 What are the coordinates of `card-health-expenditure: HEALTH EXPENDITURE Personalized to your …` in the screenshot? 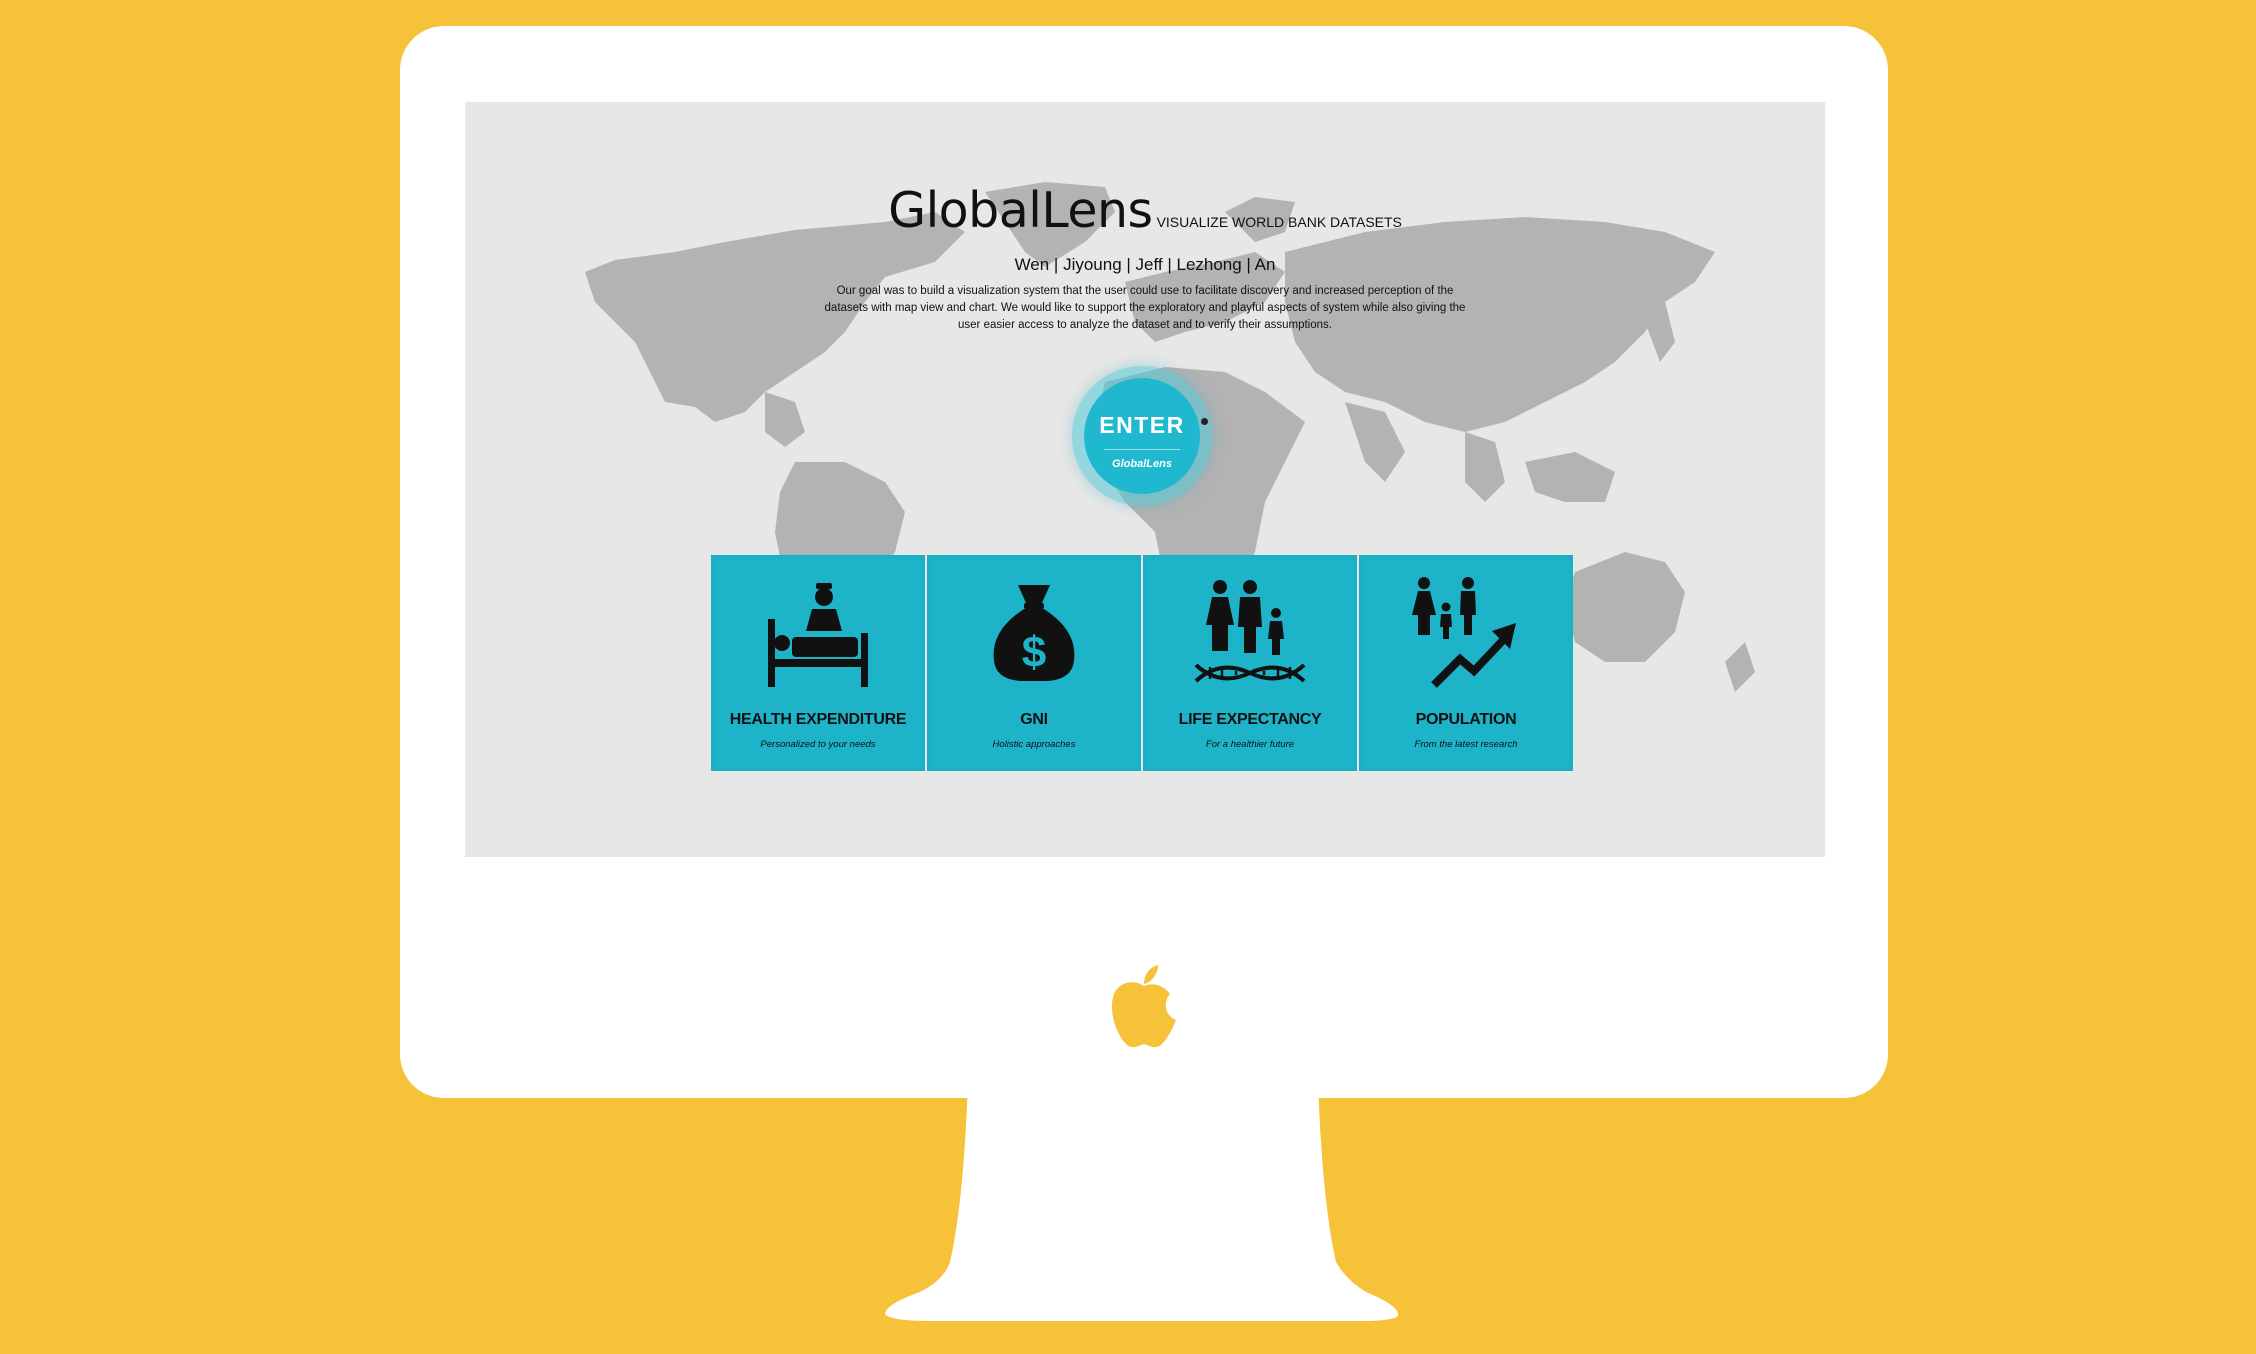 It's located at (818, 663).